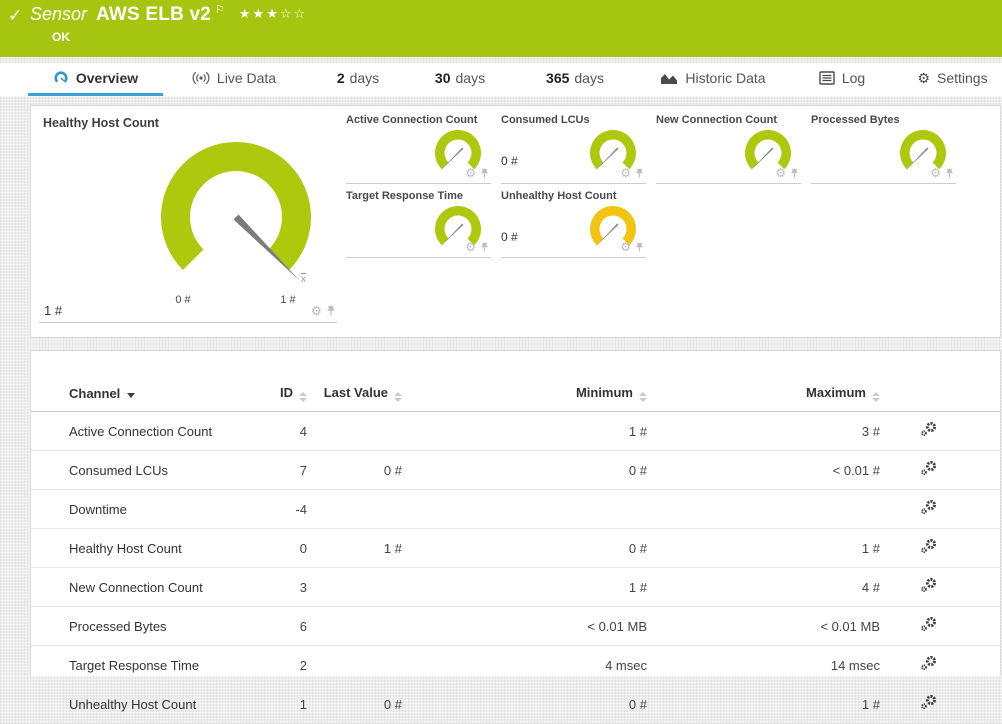 This screenshot has height=724, width=1002. What do you see at coordinates (360, 548) in the screenshot?
I see `channel-last-value: 1 #` at bounding box center [360, 548].